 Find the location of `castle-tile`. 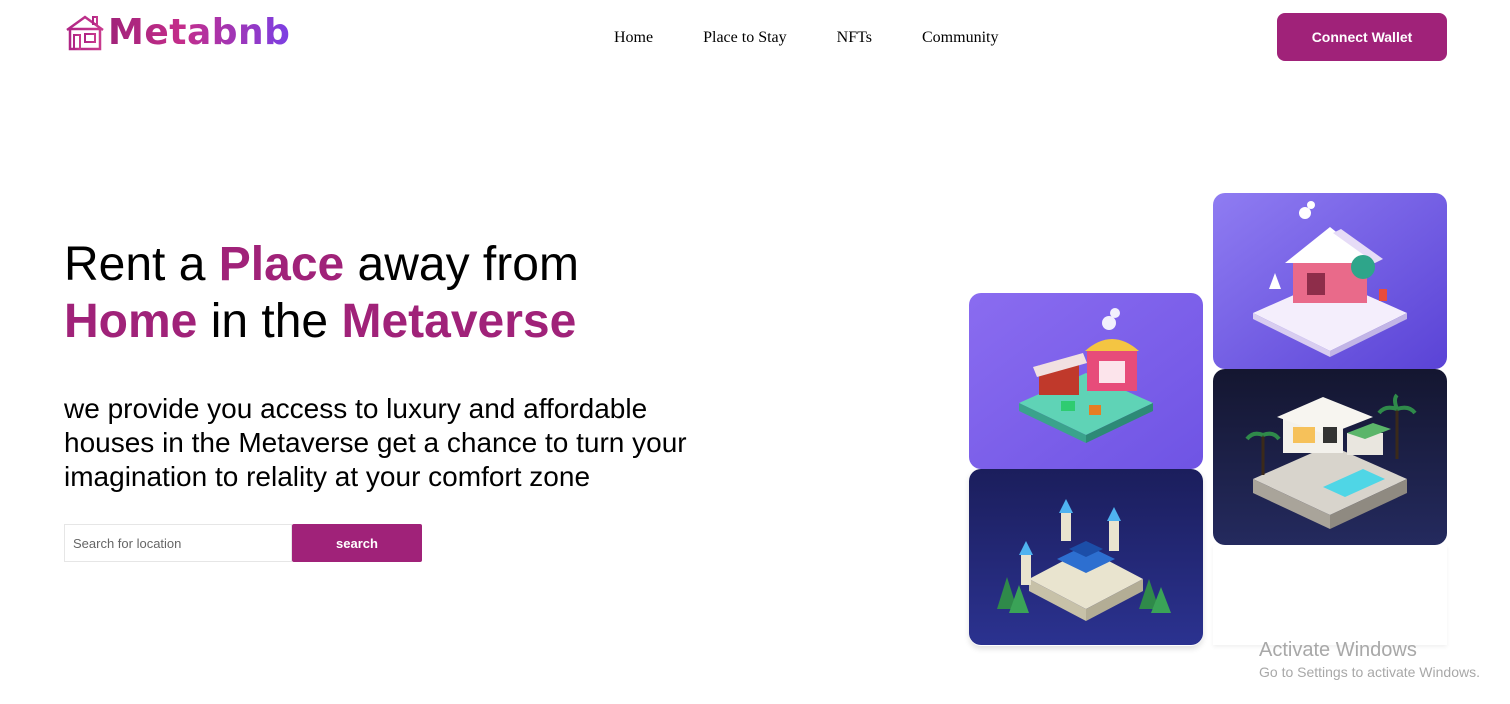

castle-tile is located at coordinates (1086, 557).